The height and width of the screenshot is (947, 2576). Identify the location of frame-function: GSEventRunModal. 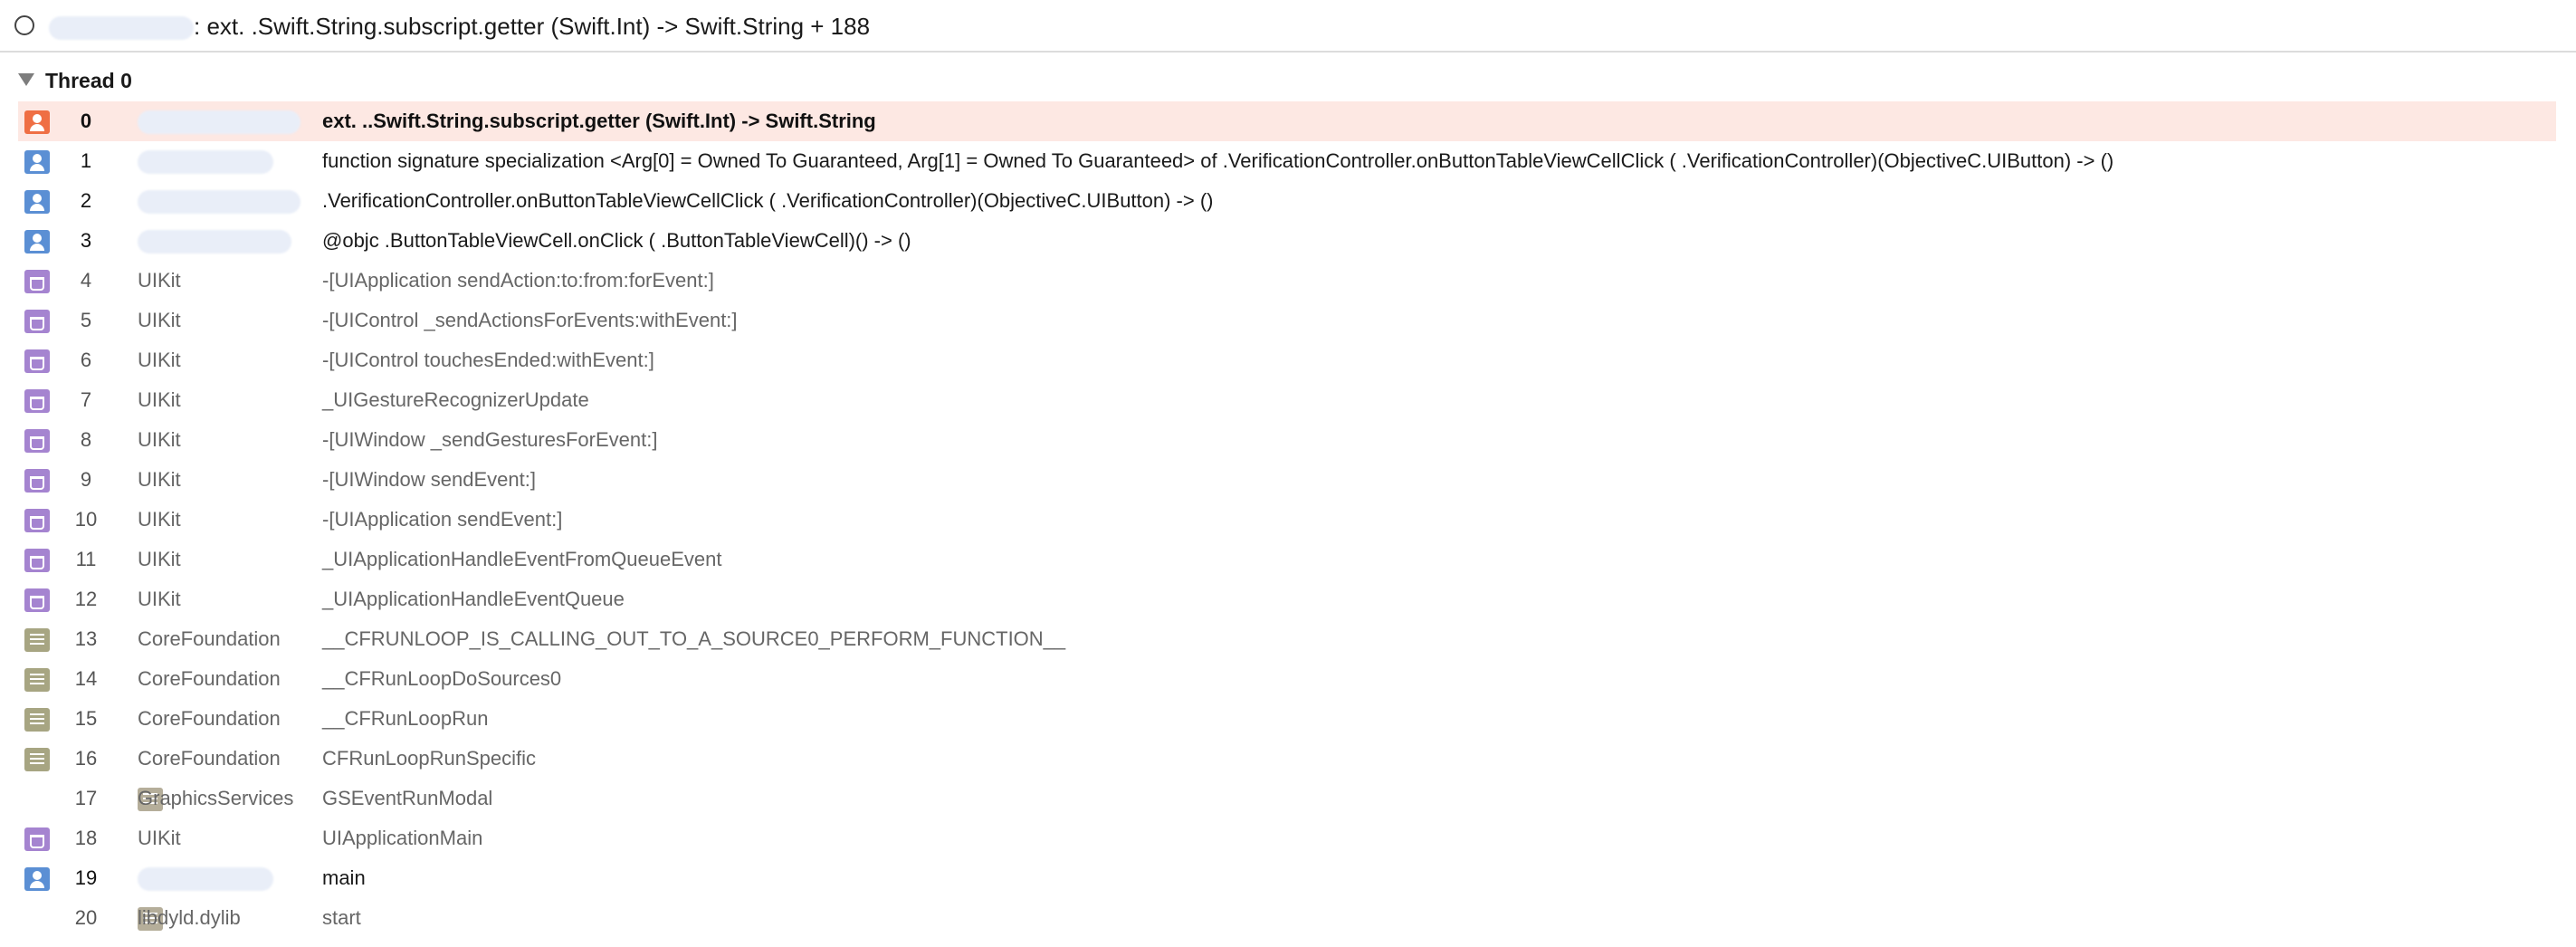
(407, 798).